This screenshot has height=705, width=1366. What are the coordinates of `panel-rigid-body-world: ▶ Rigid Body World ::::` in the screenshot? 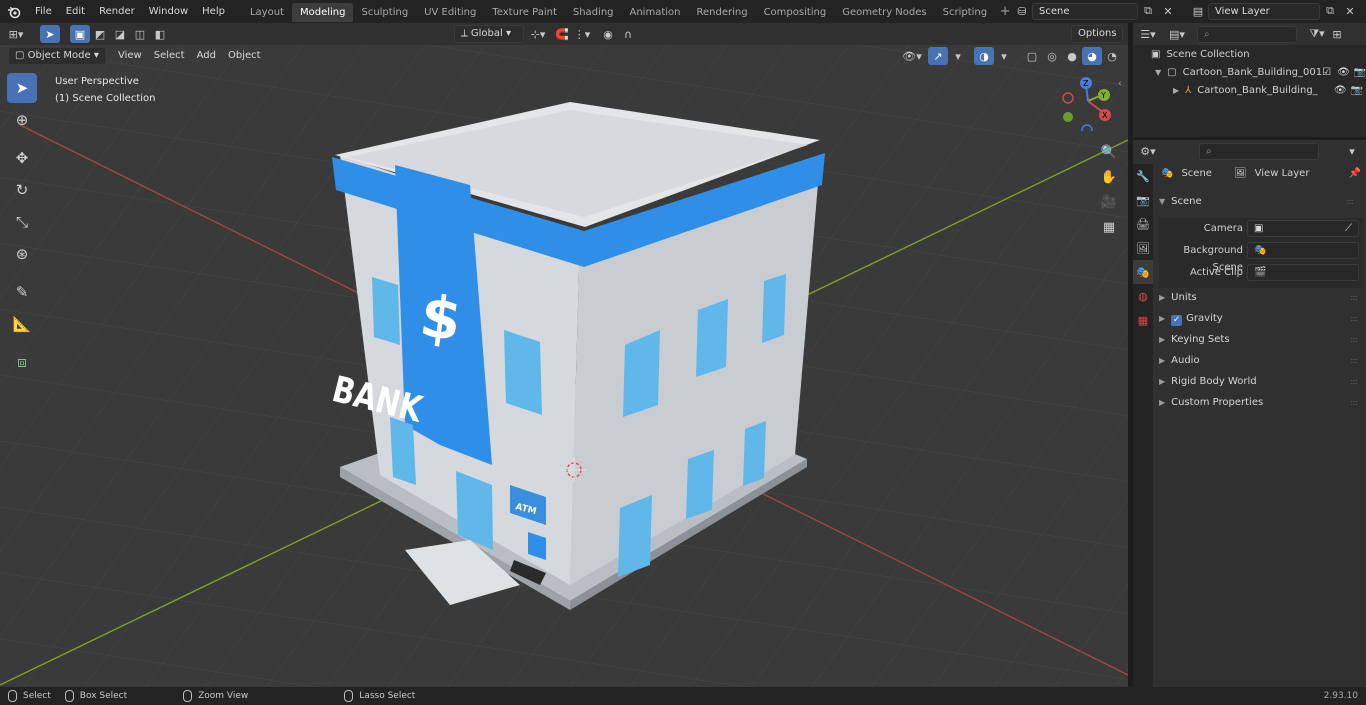 It's located at (1261, 382).